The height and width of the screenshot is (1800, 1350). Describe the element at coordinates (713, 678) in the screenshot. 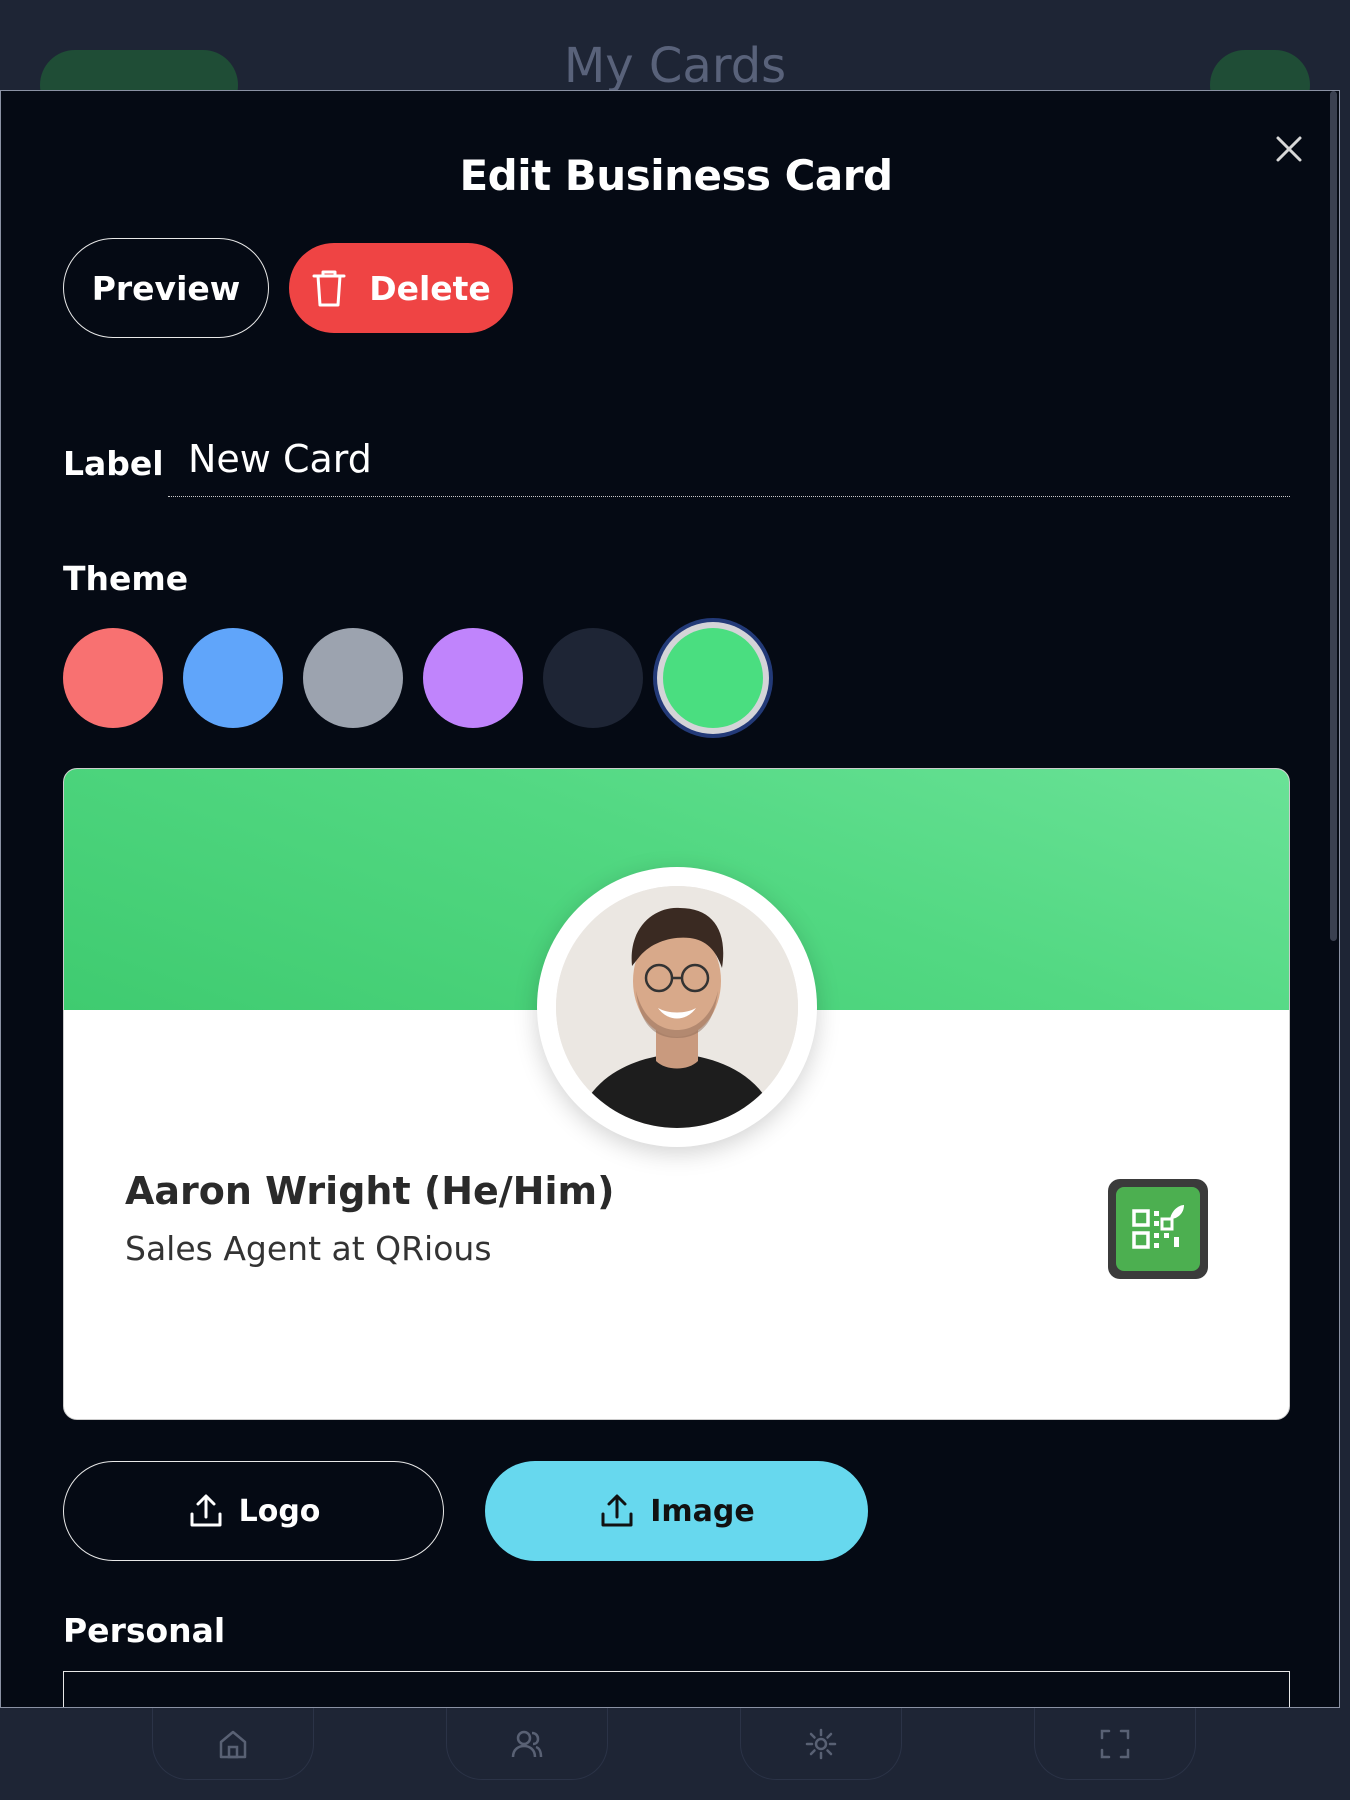

I see `theme-swatch-green` at that location.